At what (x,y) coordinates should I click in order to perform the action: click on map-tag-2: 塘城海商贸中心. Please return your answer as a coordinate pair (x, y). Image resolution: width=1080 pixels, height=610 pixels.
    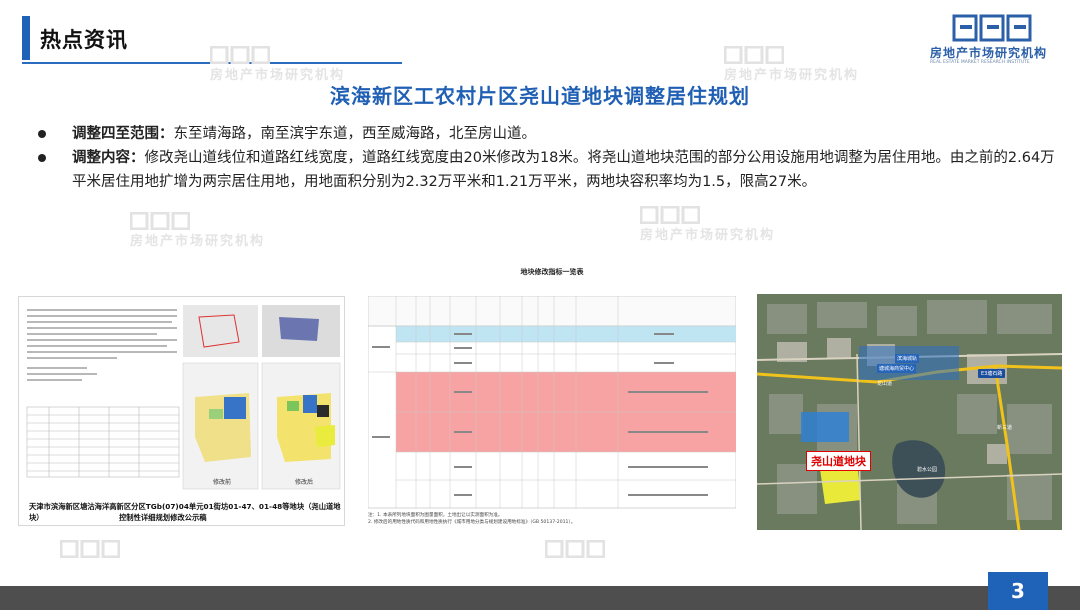
    Looking at the image, I should click on (897, 368).